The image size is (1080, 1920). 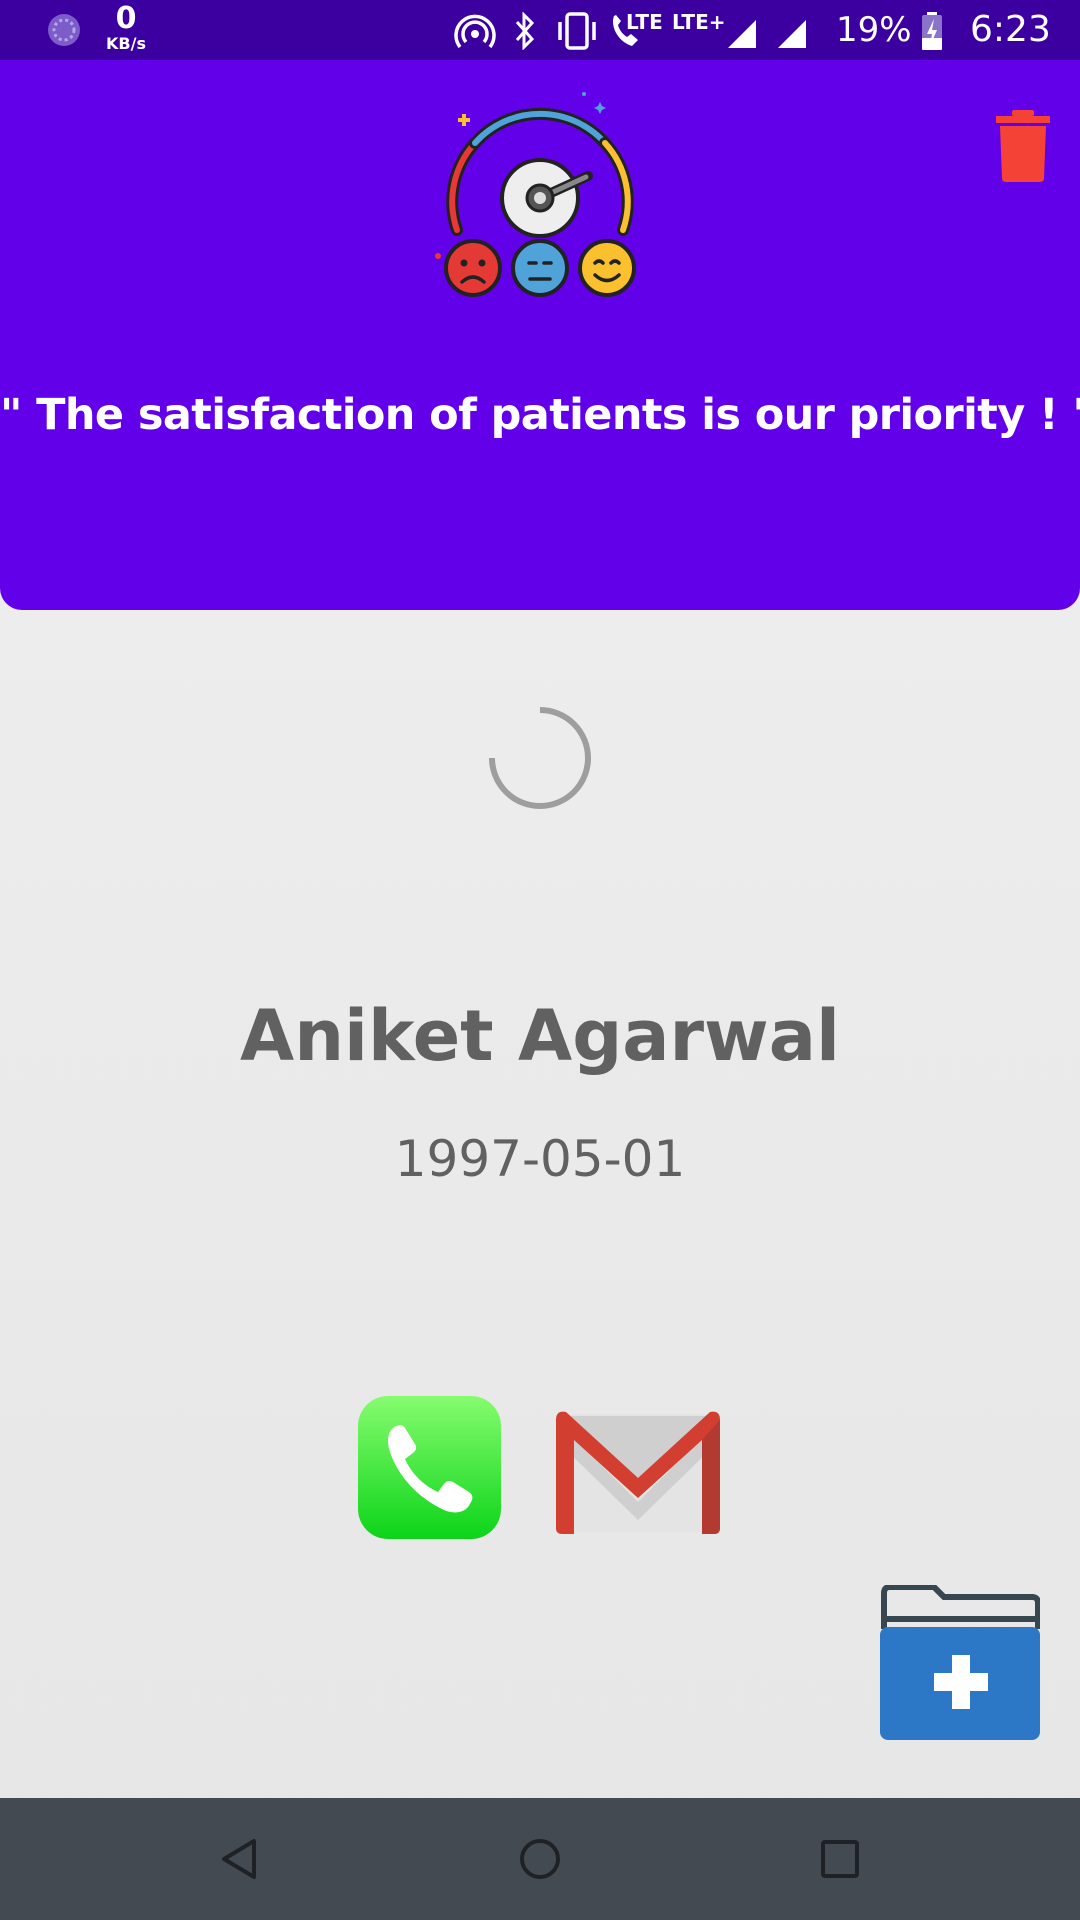 What do you see at coordinates (874, 30) in the screenshot?
I see `battery-percent: 19%` at bounding box center [874, 30].